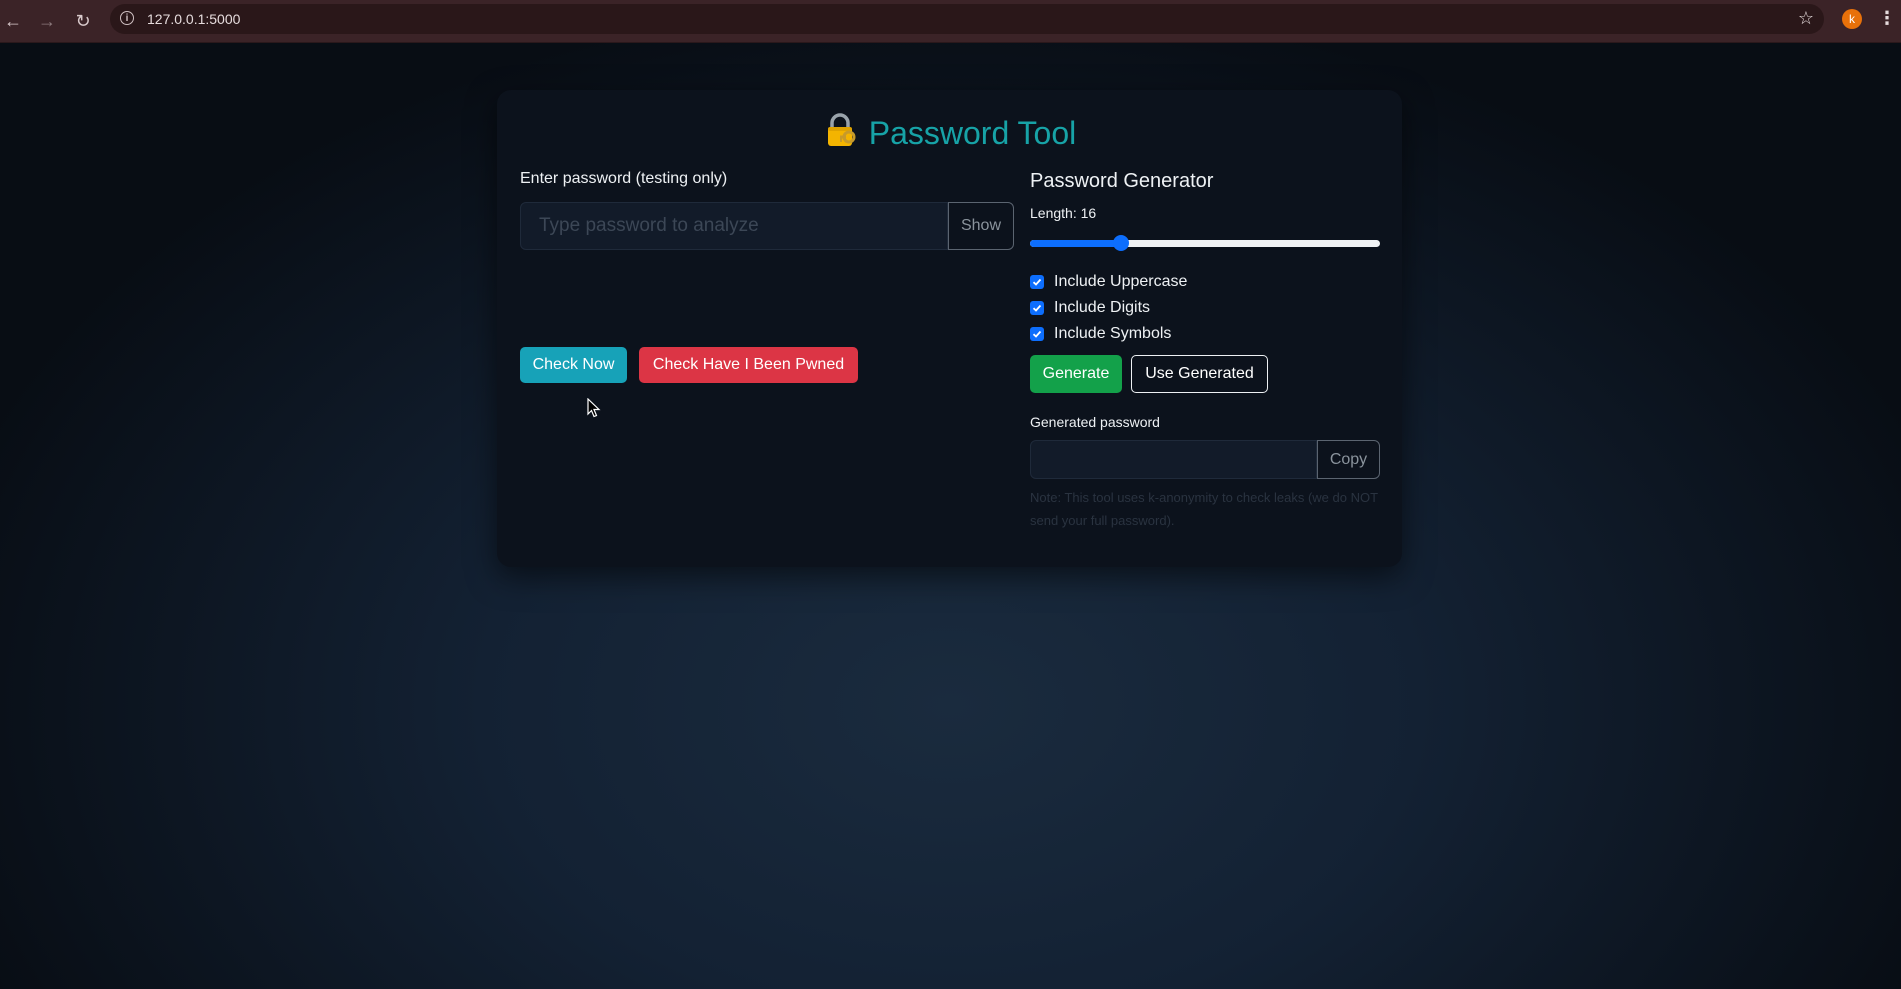 The height and width of the screenshot is (989, 1901). I want to click on checkbox-digits, so click(1037, 308).